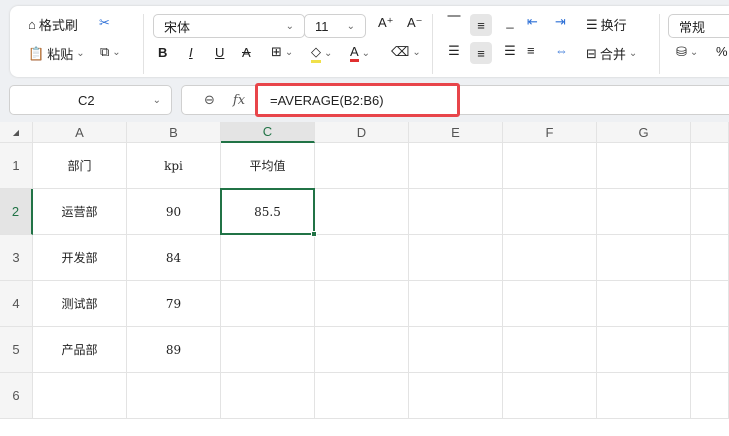 The image size is (729, 436). I want to click on column-header: F, so click(550, 132).